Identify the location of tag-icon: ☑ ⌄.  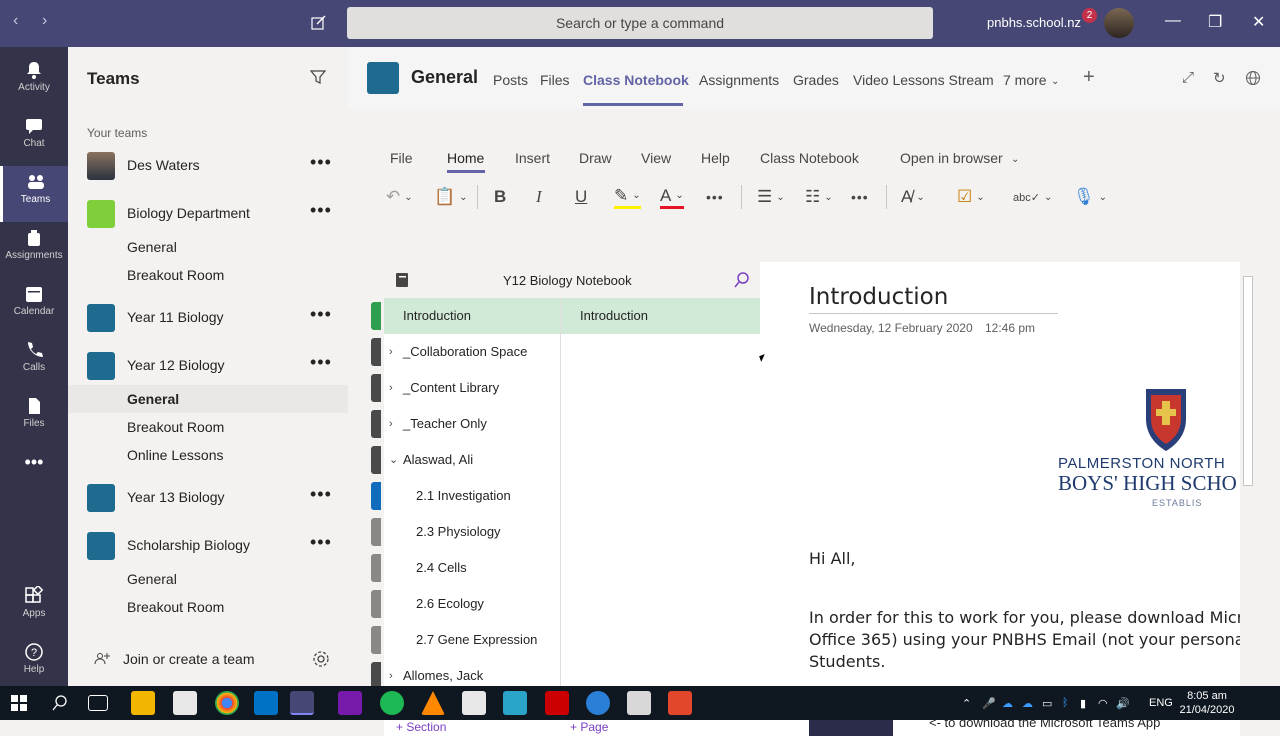
(971, 197).